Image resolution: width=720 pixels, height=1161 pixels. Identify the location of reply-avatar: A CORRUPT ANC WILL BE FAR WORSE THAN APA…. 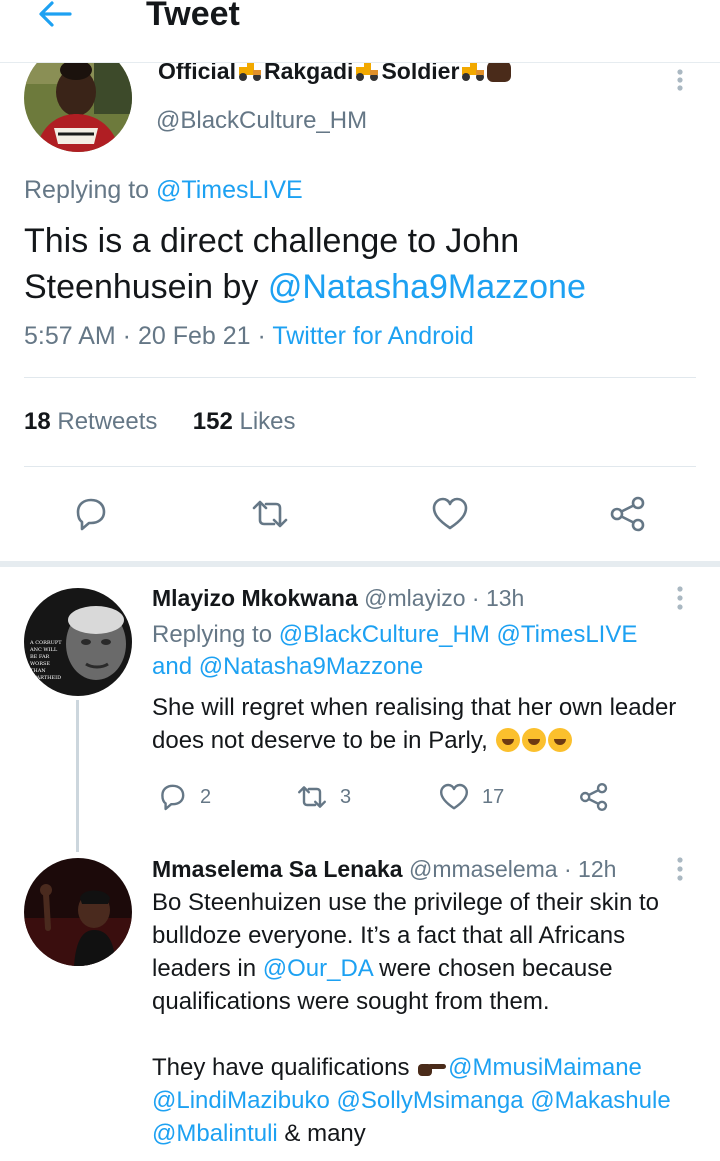
(78, 642).